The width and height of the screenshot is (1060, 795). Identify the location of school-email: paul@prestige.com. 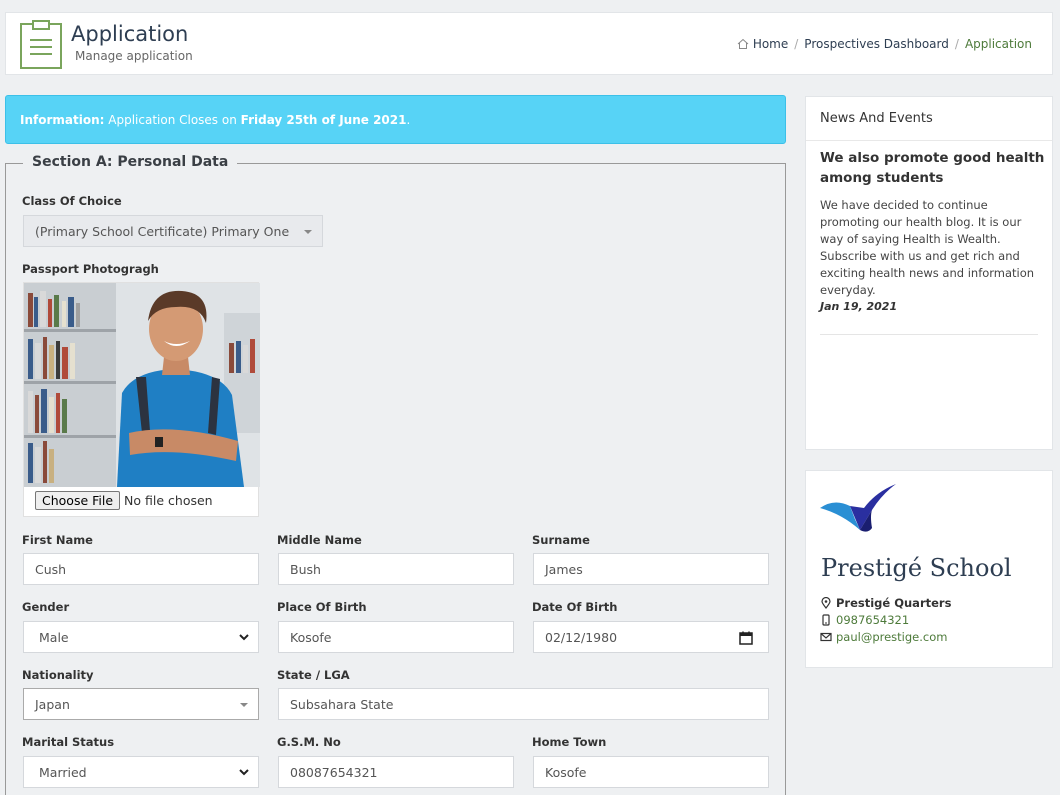
(883, 637).